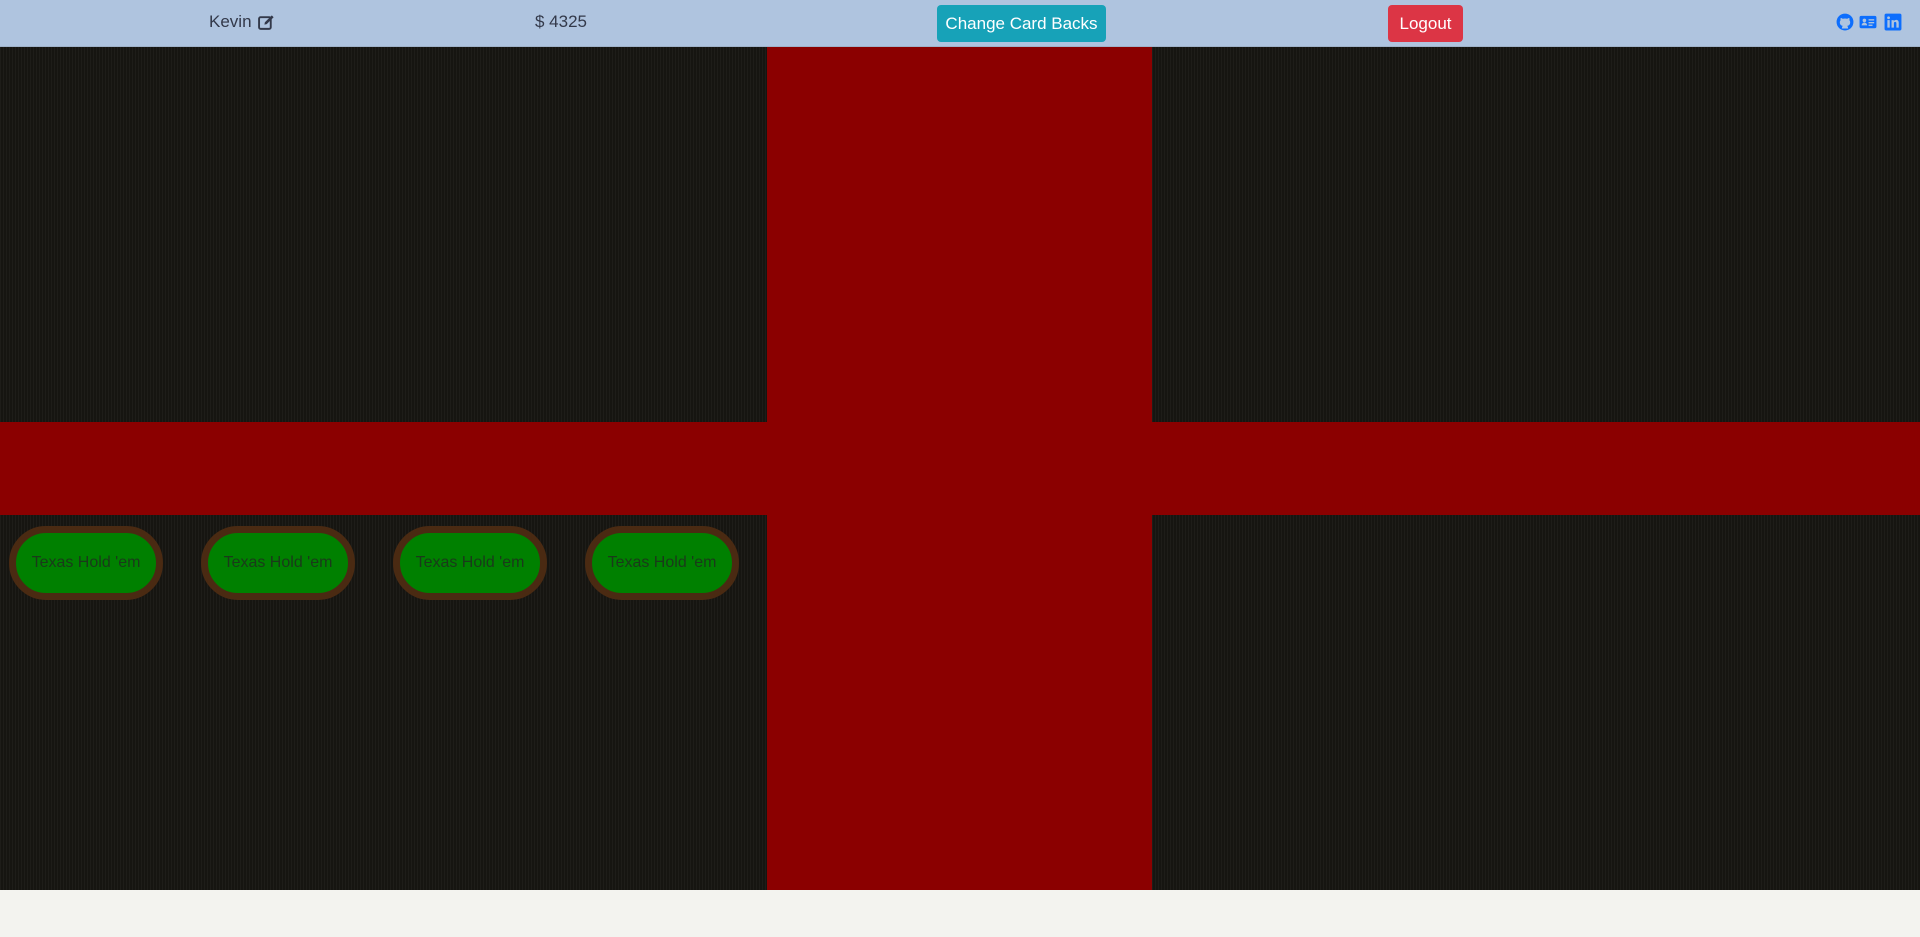 The width and height of the screenshot is (1920, 937). I want to click on top-navbar: Kevin $ 4325 Change Card Backs Logout, so click(960, 23).